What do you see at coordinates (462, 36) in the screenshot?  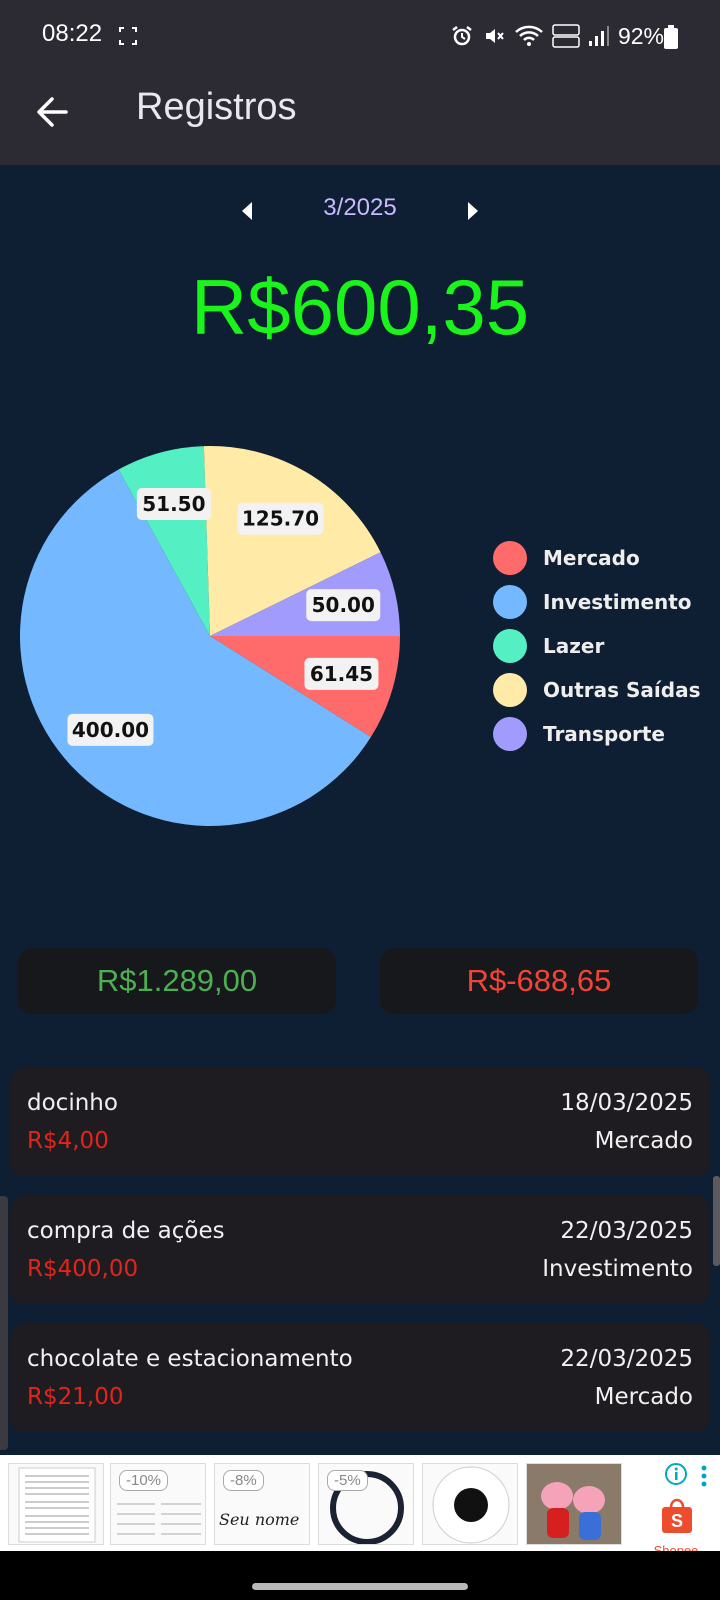 I see `alarm-icon` at bounding box center [462, 36].